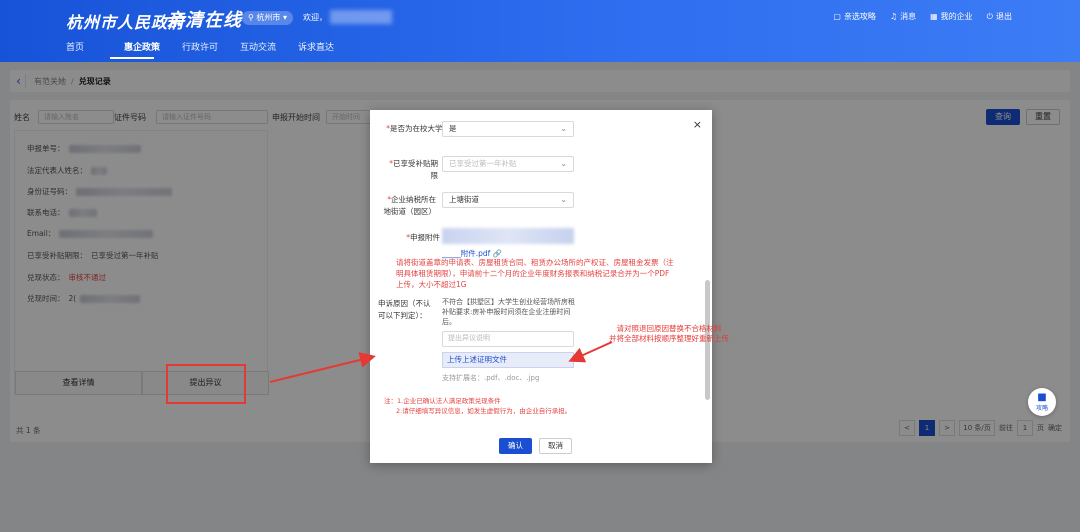 The width and height of the screenshot is (1080, 532). I want to click on floating-guide-label: 攻略, so click(1041, 408).